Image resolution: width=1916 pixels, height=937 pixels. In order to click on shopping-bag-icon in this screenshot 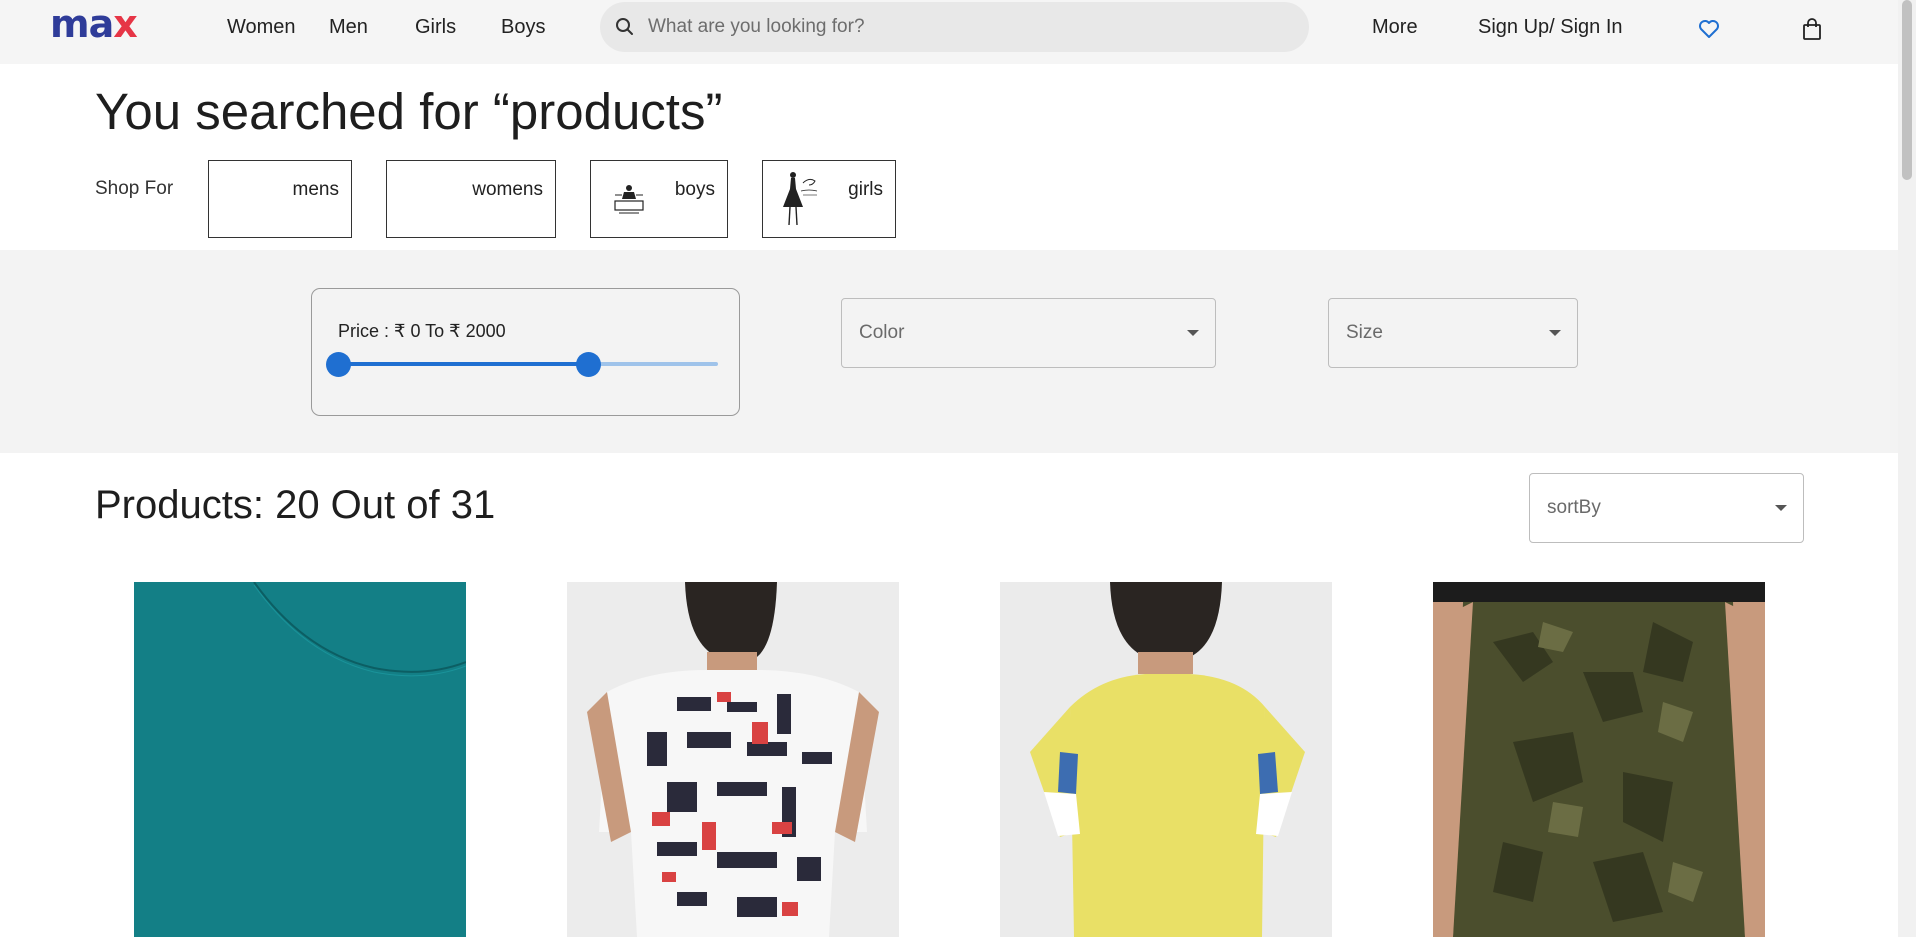, I will do `click(1812, 29)`.